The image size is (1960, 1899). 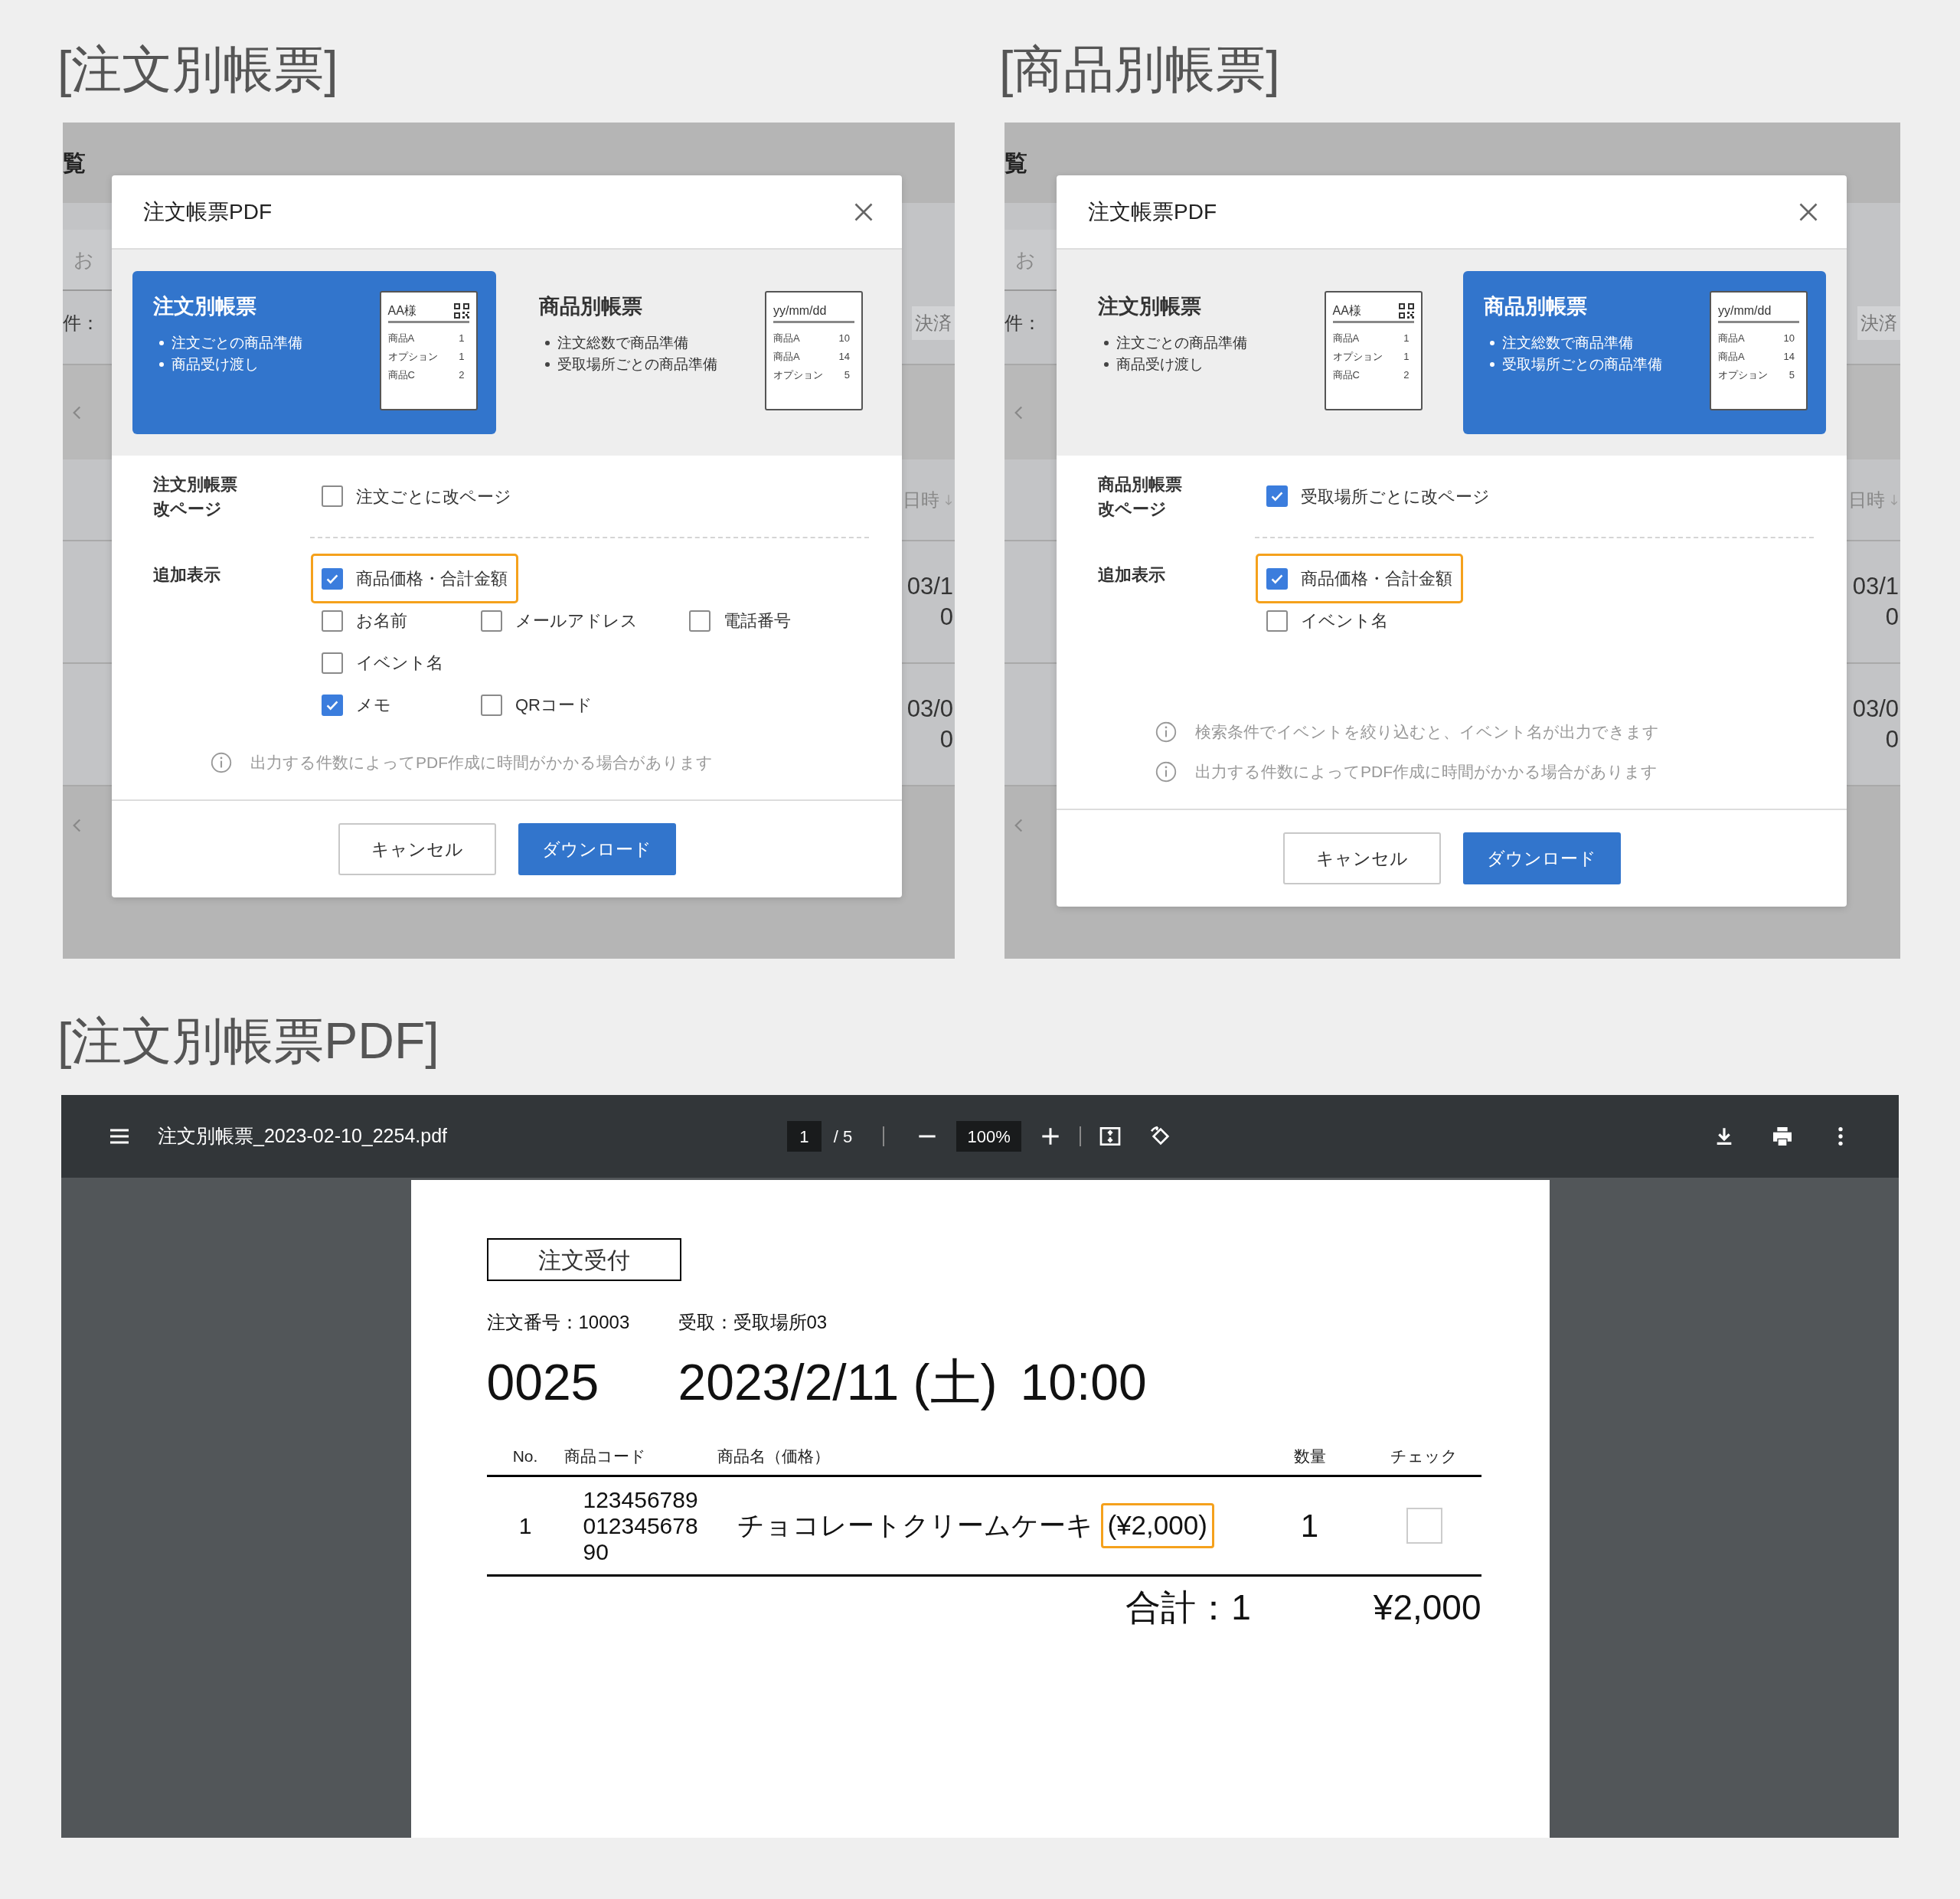 What do you see at coordinates (481, 763) in the screenshot?
I see `note-text: 出力する件数によってPDF作成に時間がかかる場合があります` at bounding box center [481, 763].